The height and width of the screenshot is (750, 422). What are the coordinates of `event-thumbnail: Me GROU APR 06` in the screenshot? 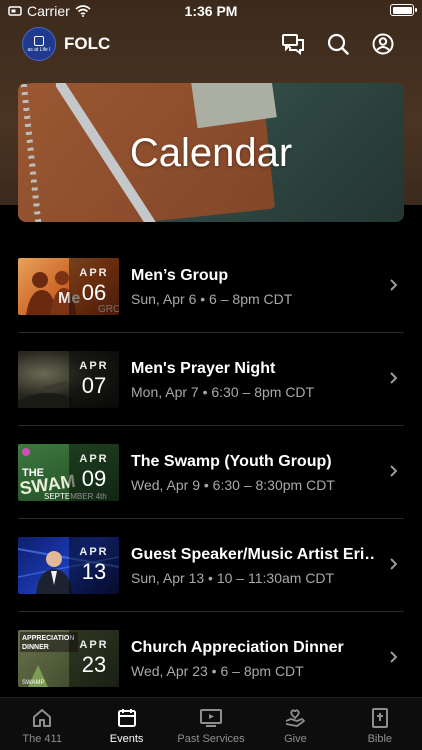 It's located at (68, 286).